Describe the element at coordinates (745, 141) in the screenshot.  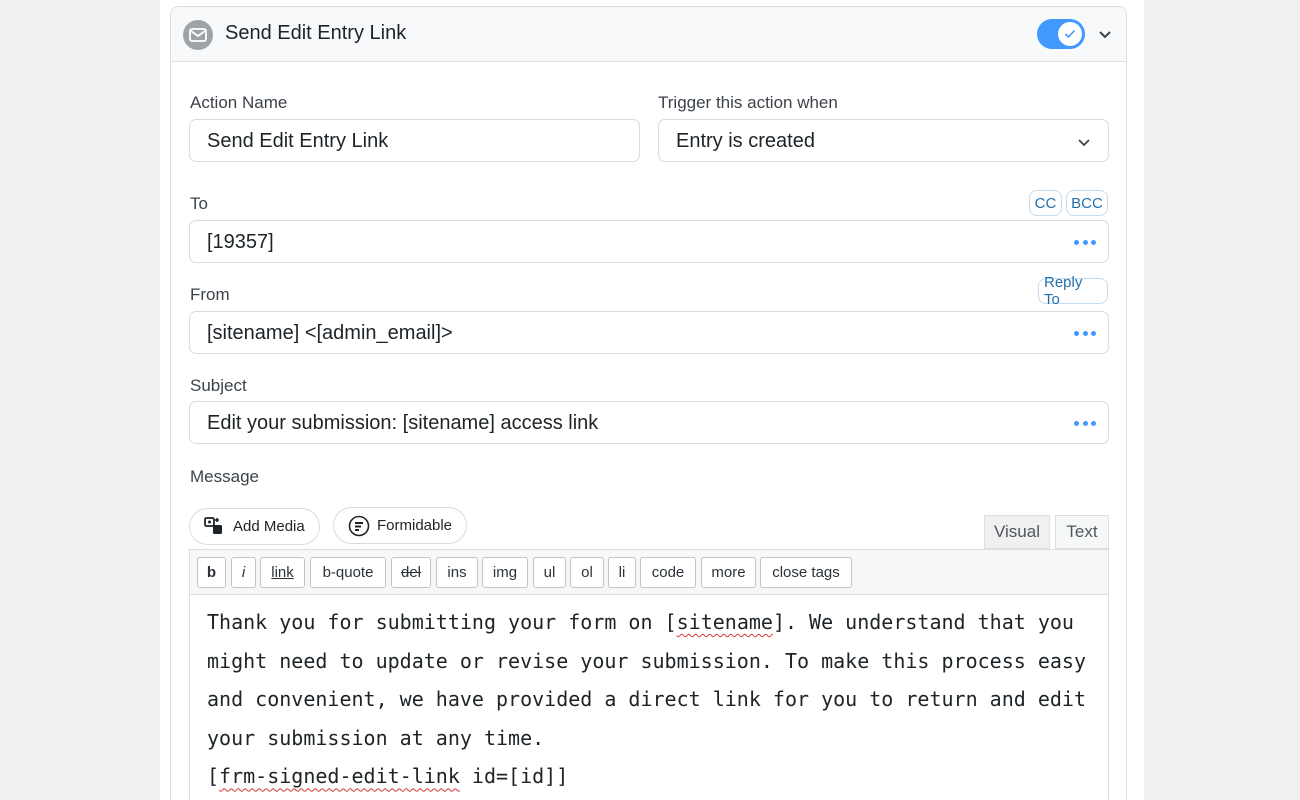
I see `trigger-value: Entry is created` at that location.